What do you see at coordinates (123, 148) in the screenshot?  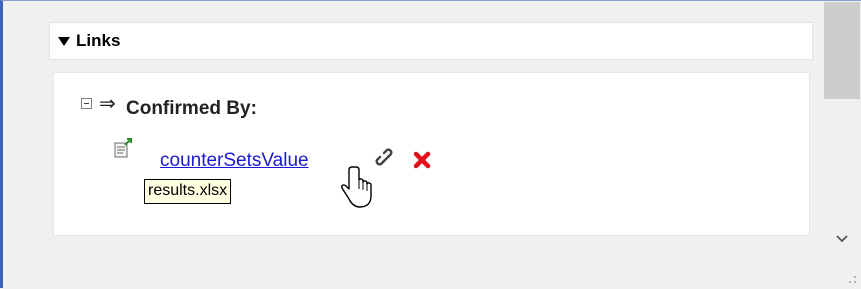 I see `document-link-icon` at bounding box center [123, 148].